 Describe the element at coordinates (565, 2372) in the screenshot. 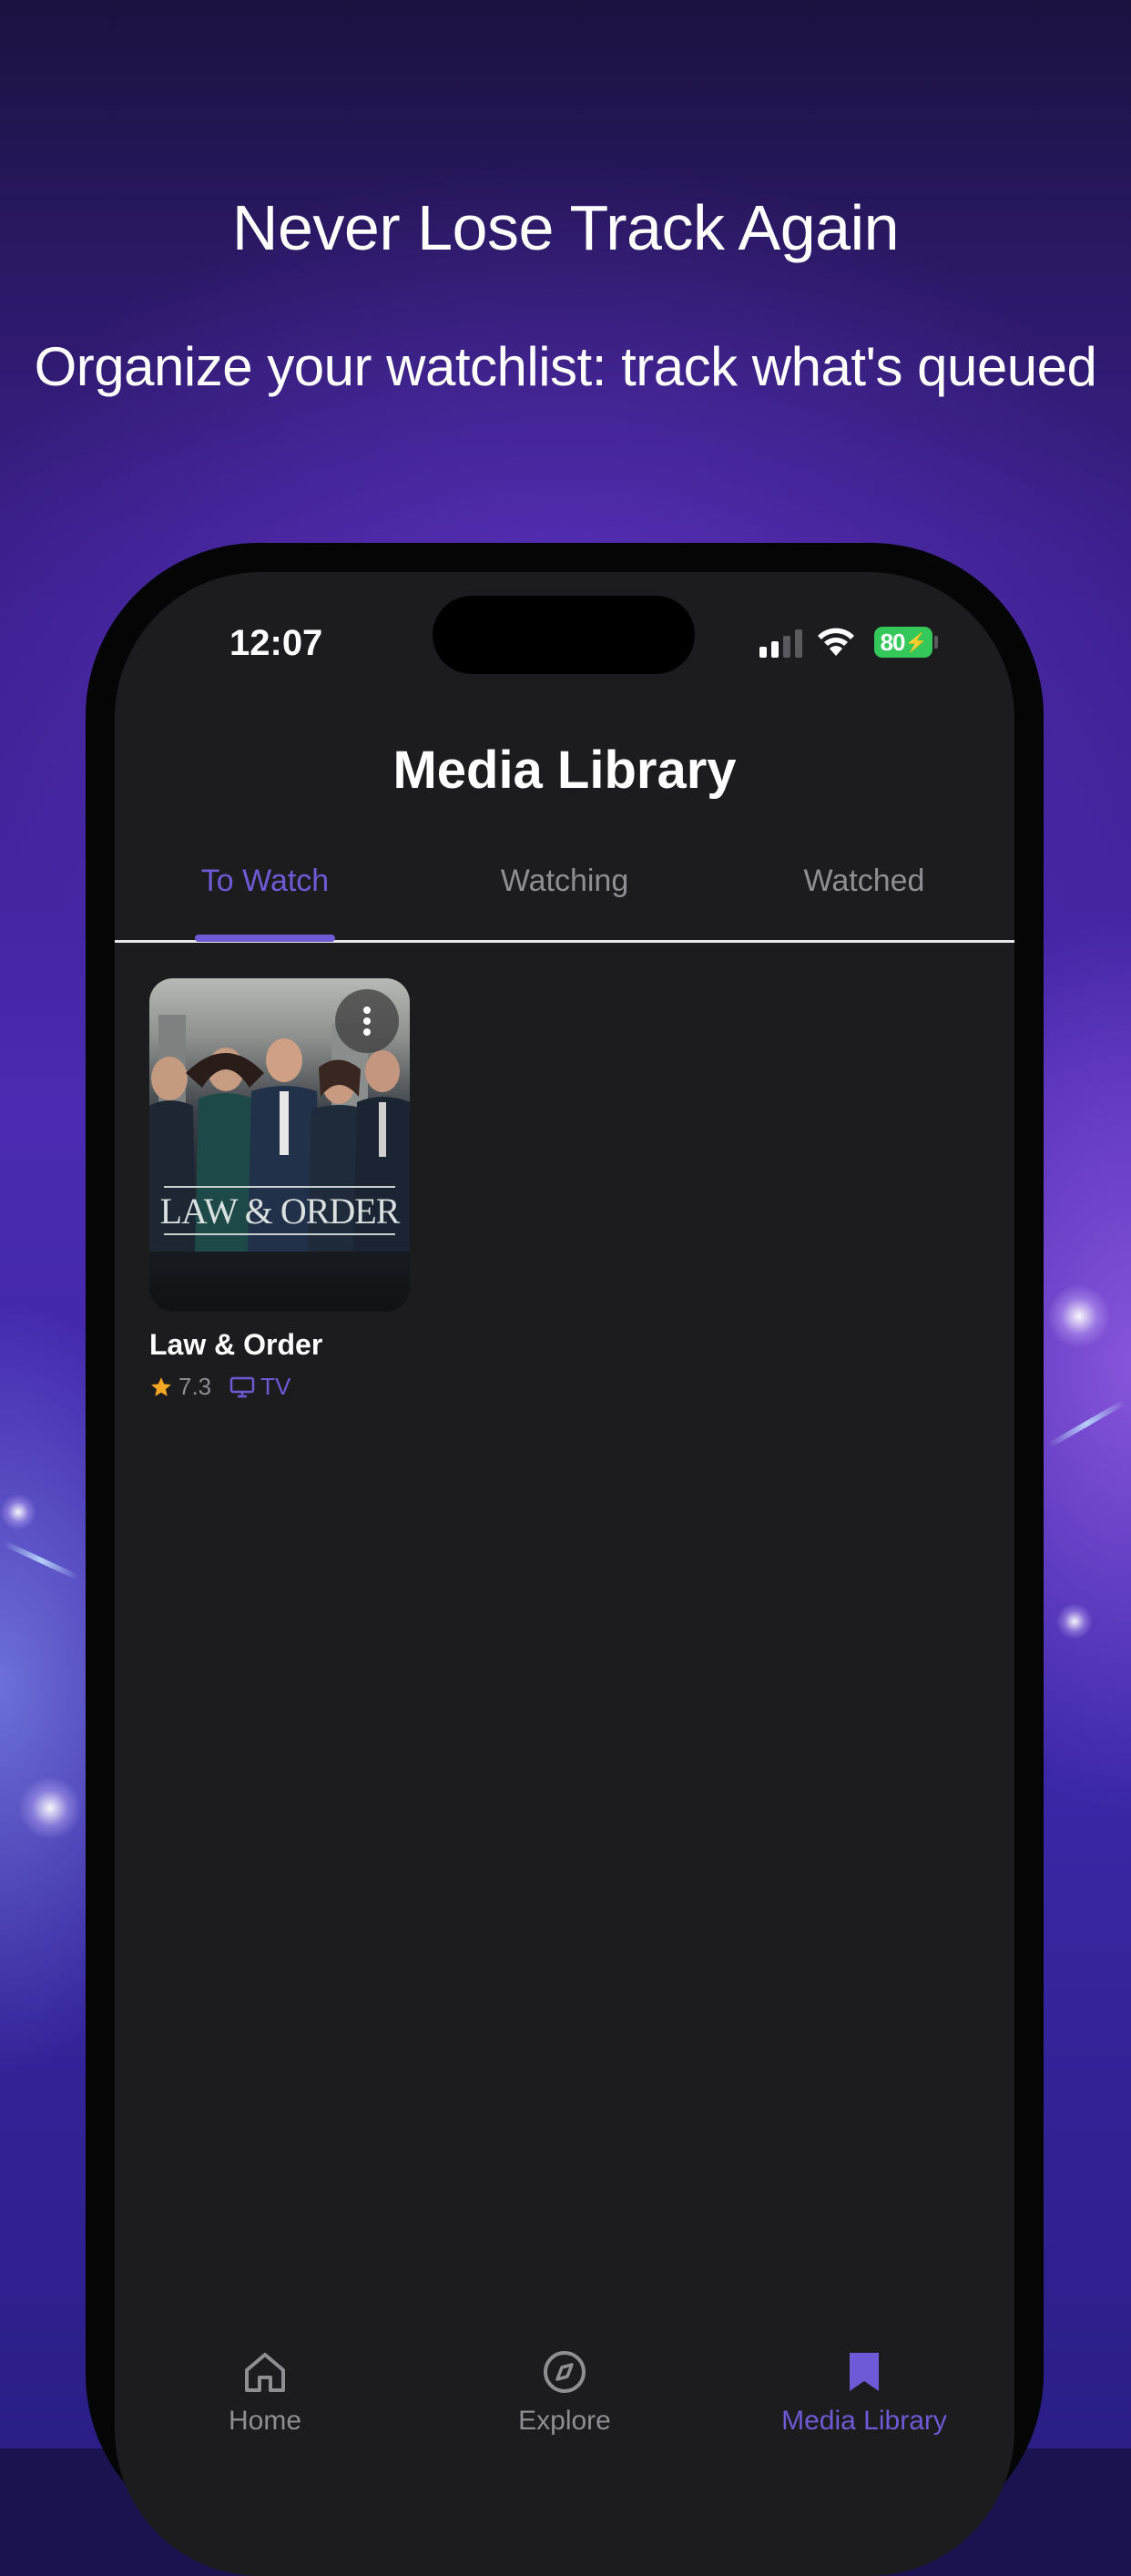

I see `compass-icon` at that location.